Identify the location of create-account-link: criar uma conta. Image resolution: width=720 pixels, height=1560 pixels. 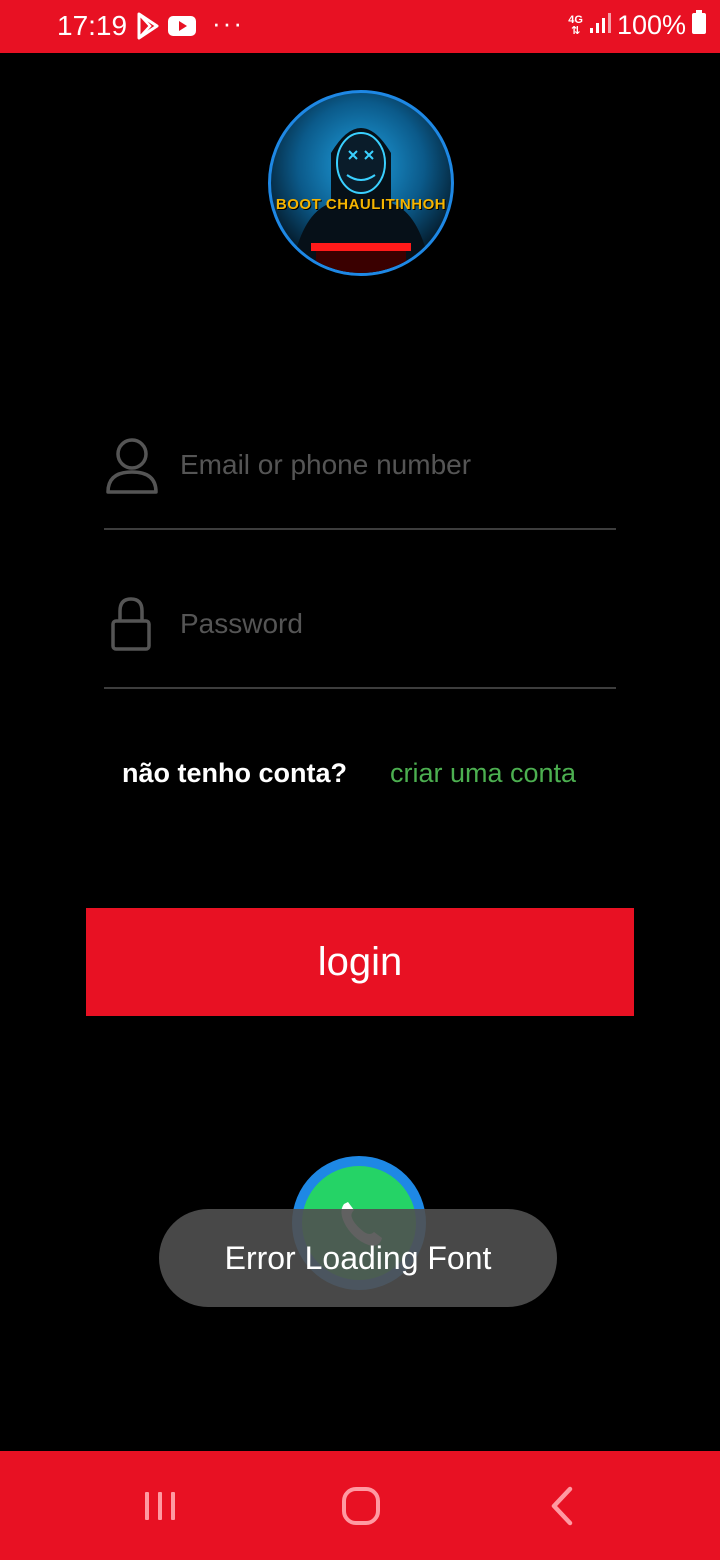
(483, 773).